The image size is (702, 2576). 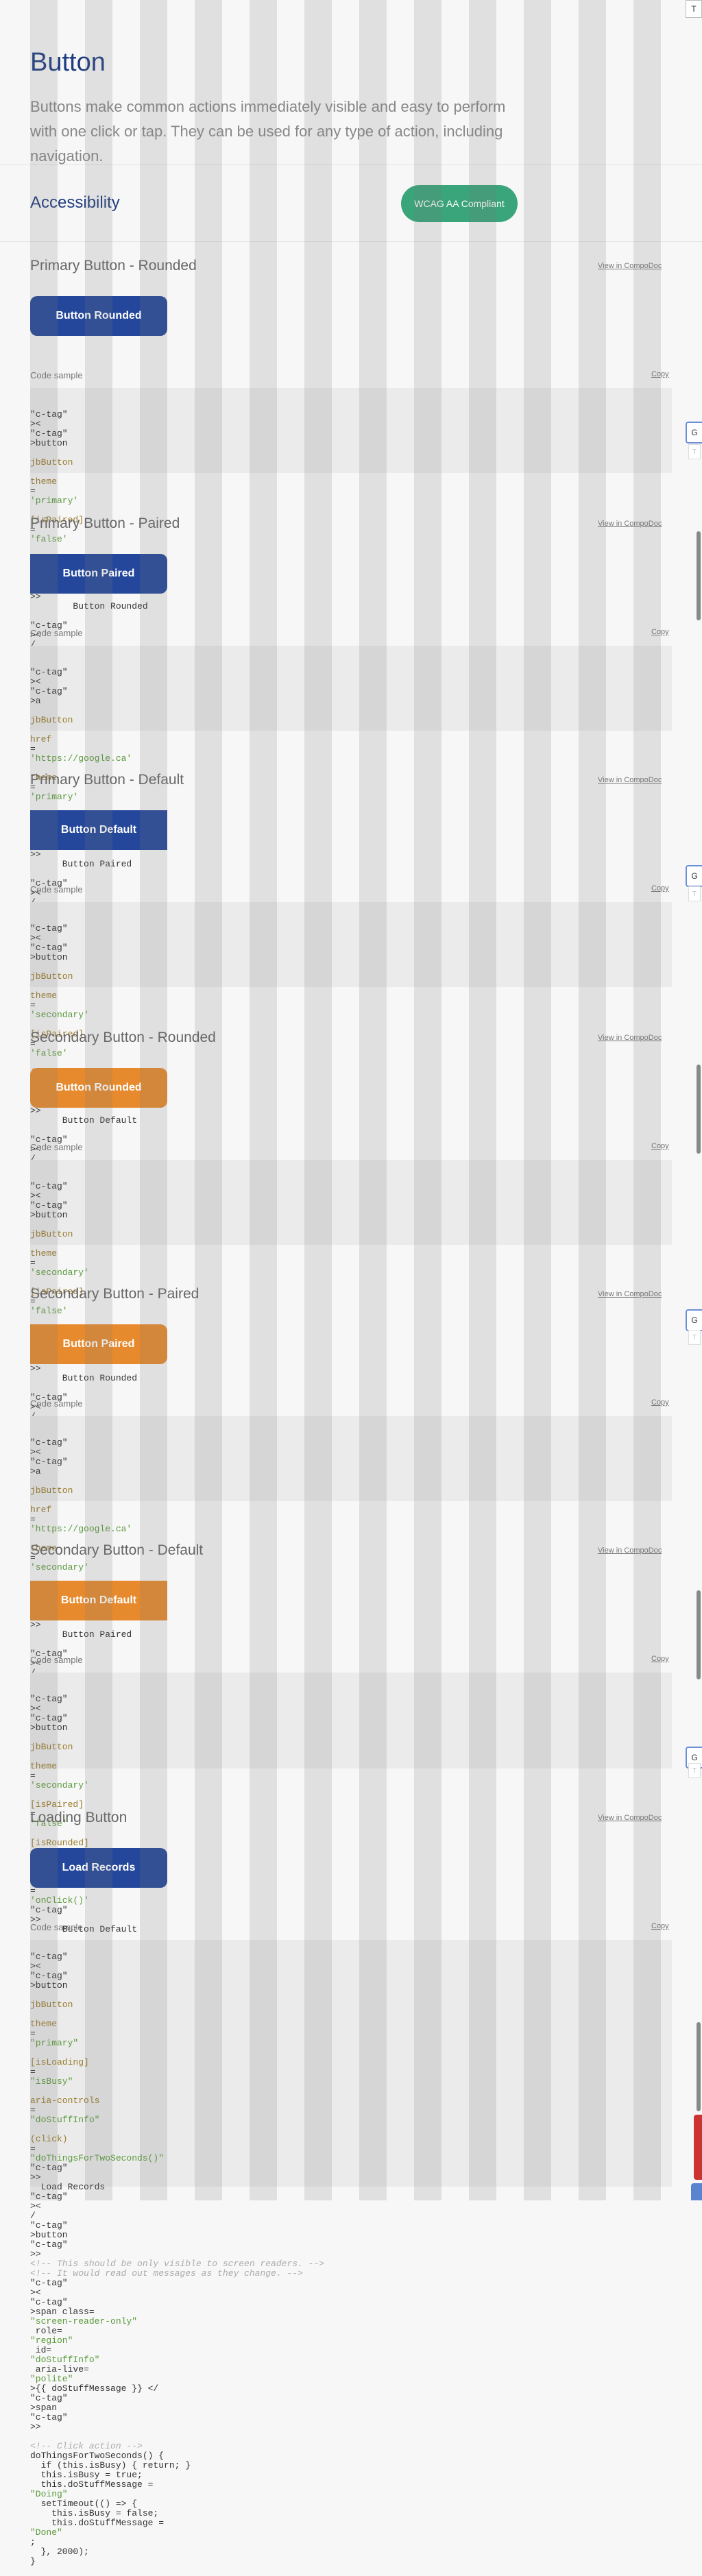 I want to click on section-title: Secondary Button - Rounded, so click(x=123, y=1037).